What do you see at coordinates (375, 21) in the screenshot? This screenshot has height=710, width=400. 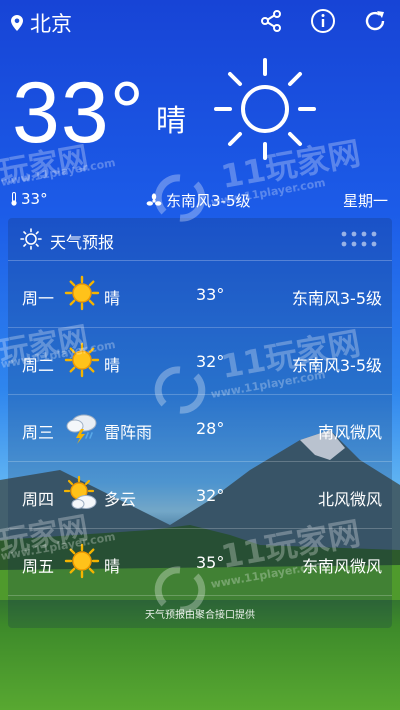 I see `refresh-icon` at bounding box center [375, 21].